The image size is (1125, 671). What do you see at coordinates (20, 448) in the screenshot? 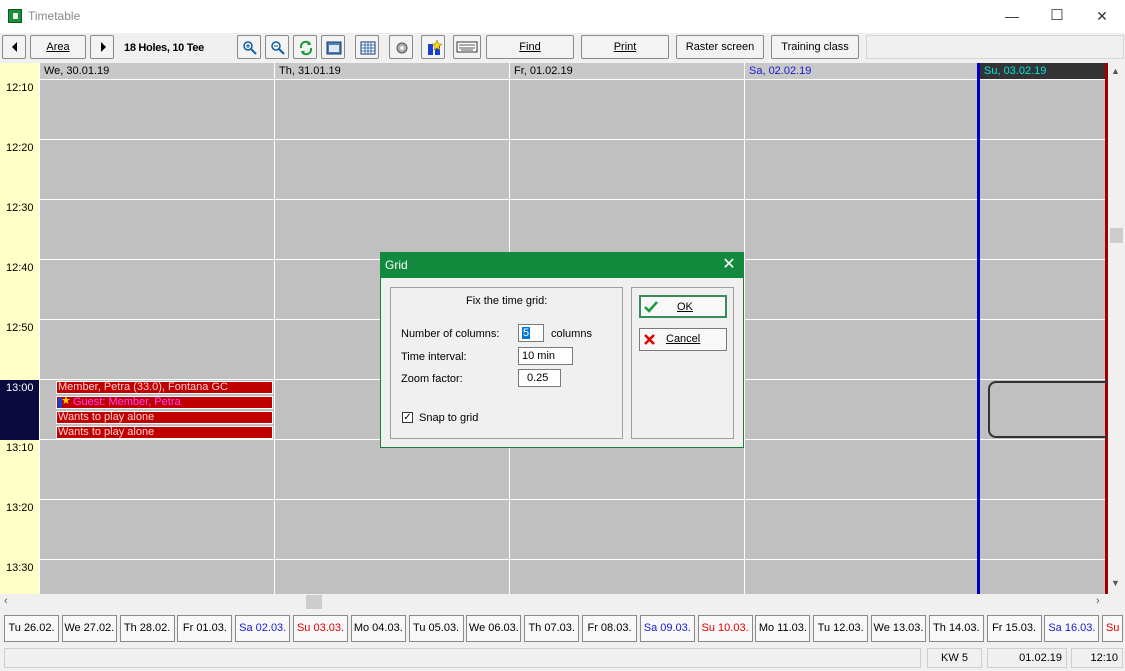
I see `time-label: 13:10` at bounding box center [20, 448].